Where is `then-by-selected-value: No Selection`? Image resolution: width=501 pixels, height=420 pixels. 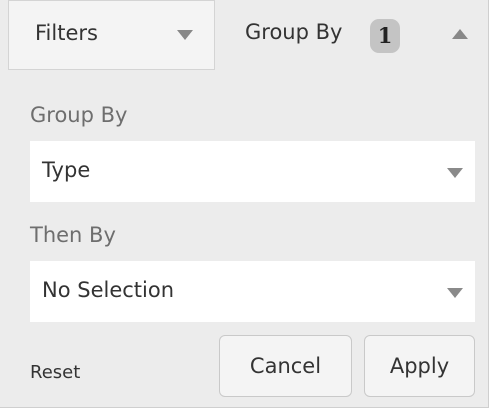
then-by-selected-value: No Selection is located at coordinates (108, 290).